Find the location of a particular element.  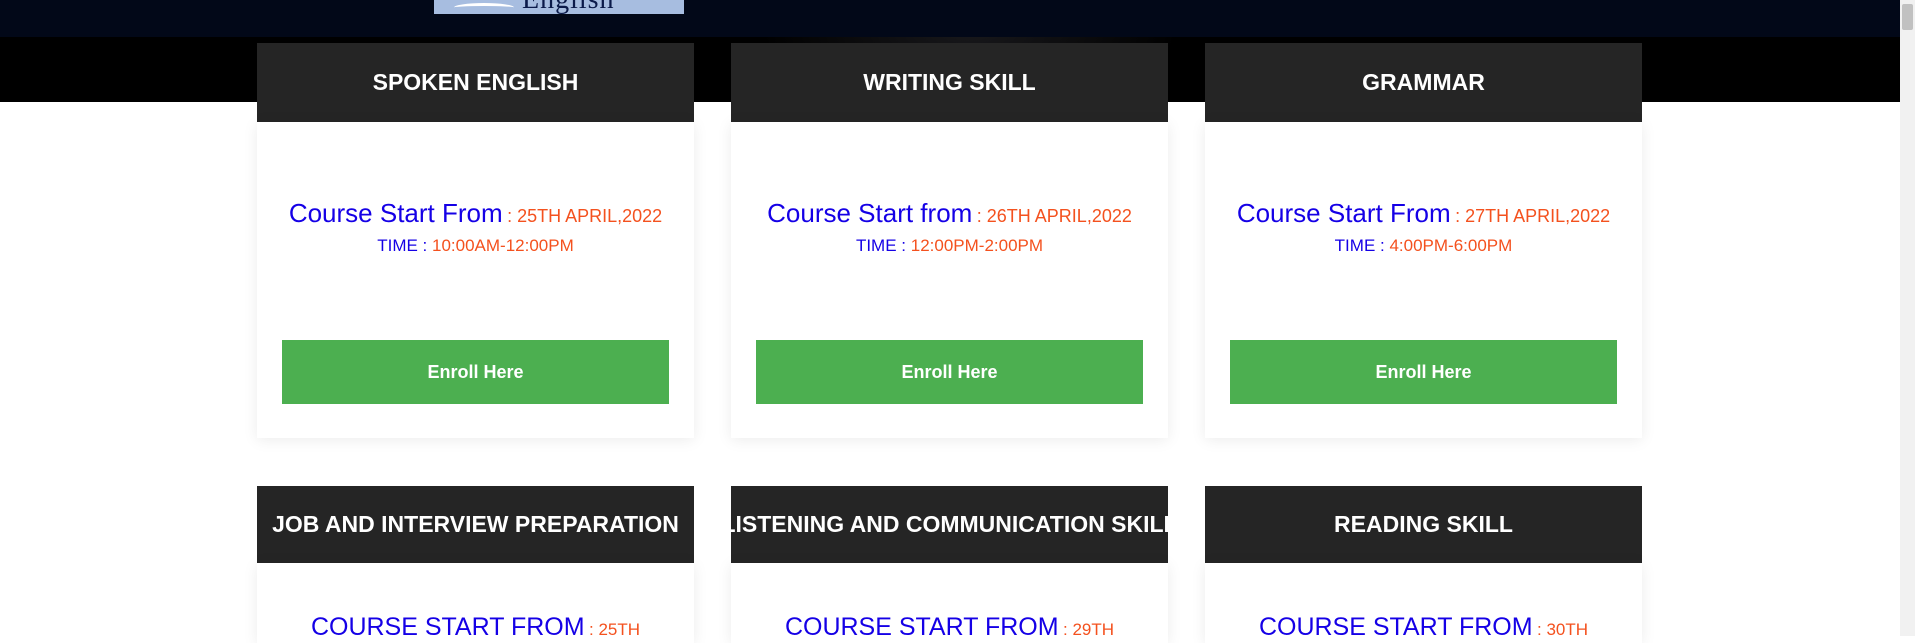

course-start-line: Course Start from : 26TH APRIL,2022 is located at coordinates (949, 213).